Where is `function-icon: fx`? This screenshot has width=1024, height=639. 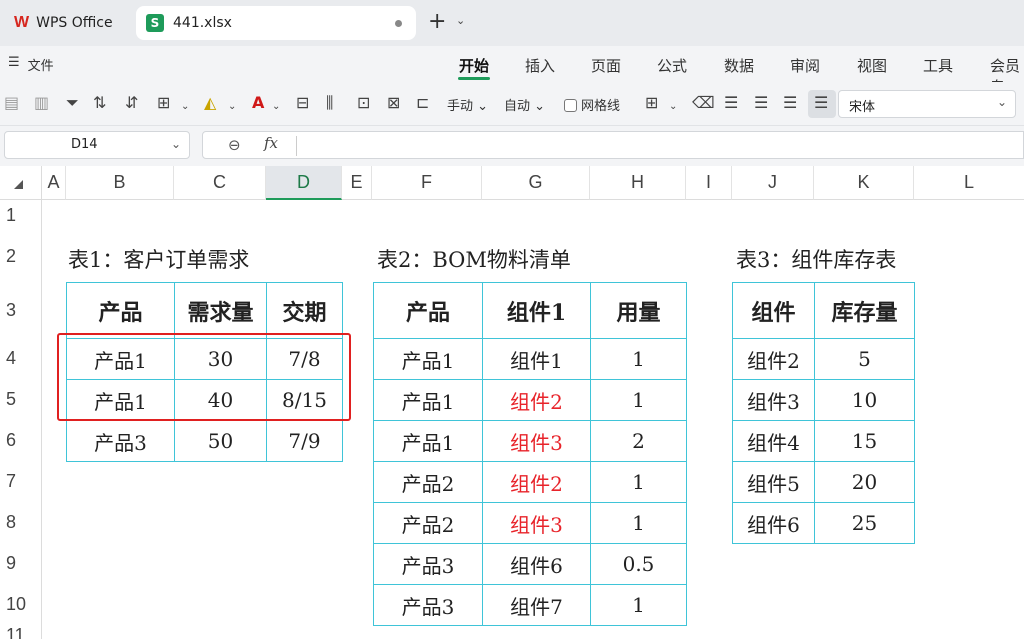
function-icon: fx is located at coordinates (271, 143).